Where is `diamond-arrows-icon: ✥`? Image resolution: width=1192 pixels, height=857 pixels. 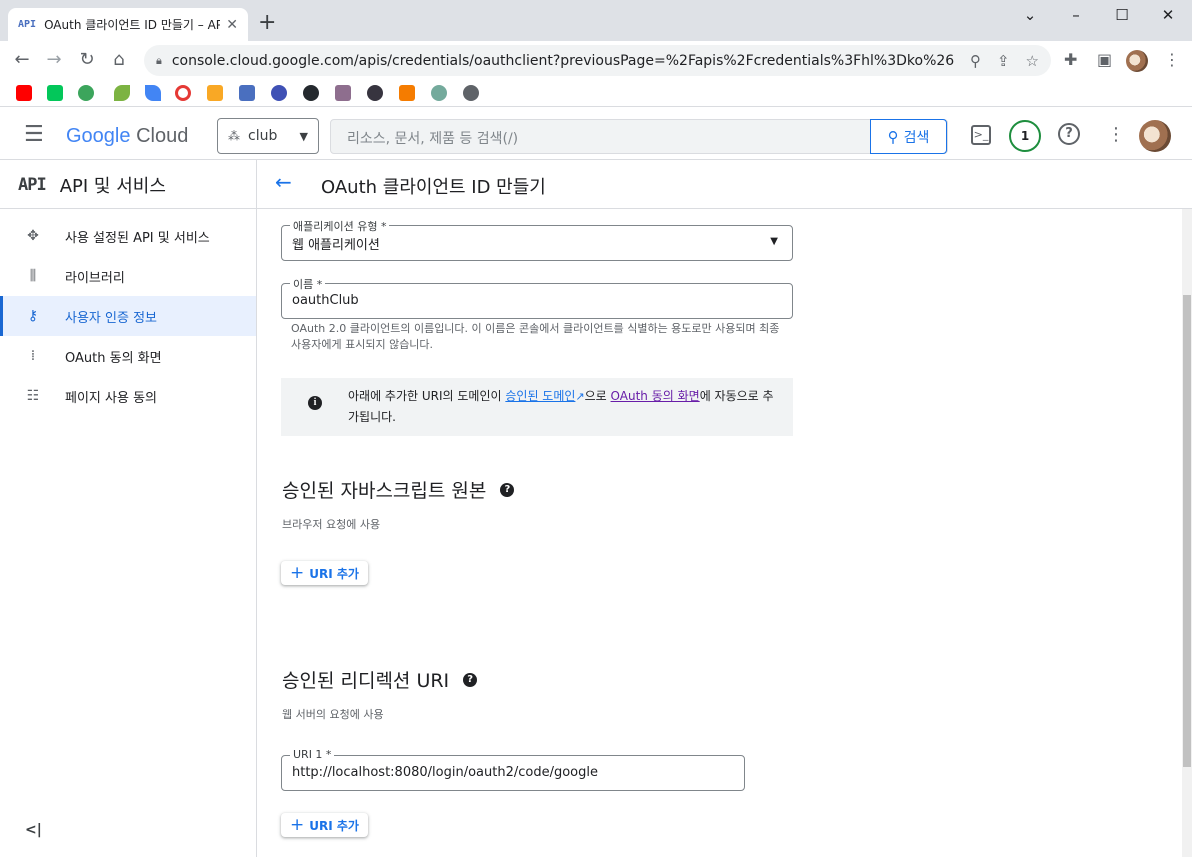 diamond-arrows-icon: ✥ is located at coordinates (33, 236).